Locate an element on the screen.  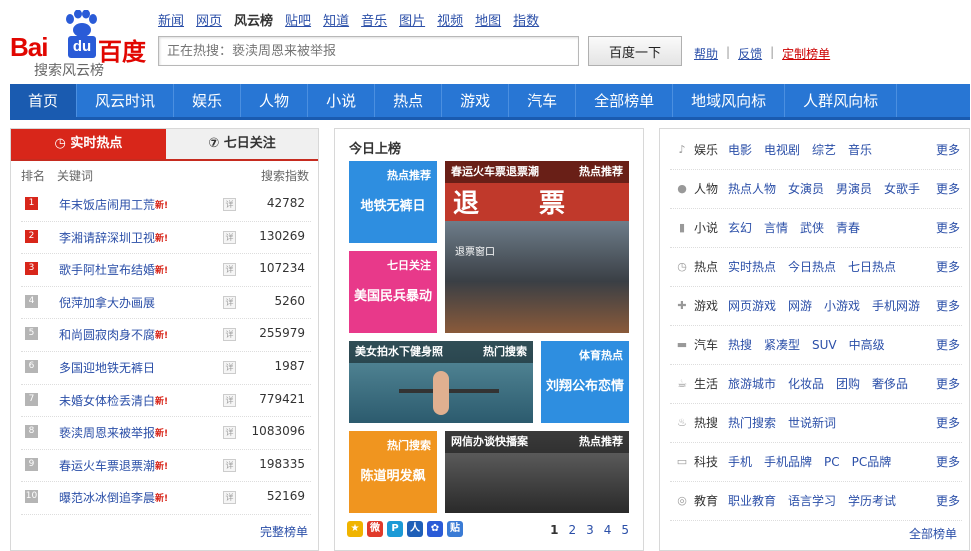
category-link: 七日热点 is located at coordinates (872, 267).